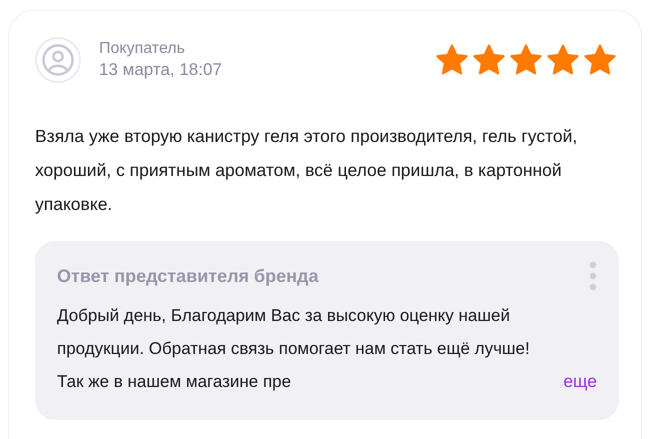 The height and width of the screenshot is (439, 650). I want to click on author-name: Покупатель, so click(142, 49).